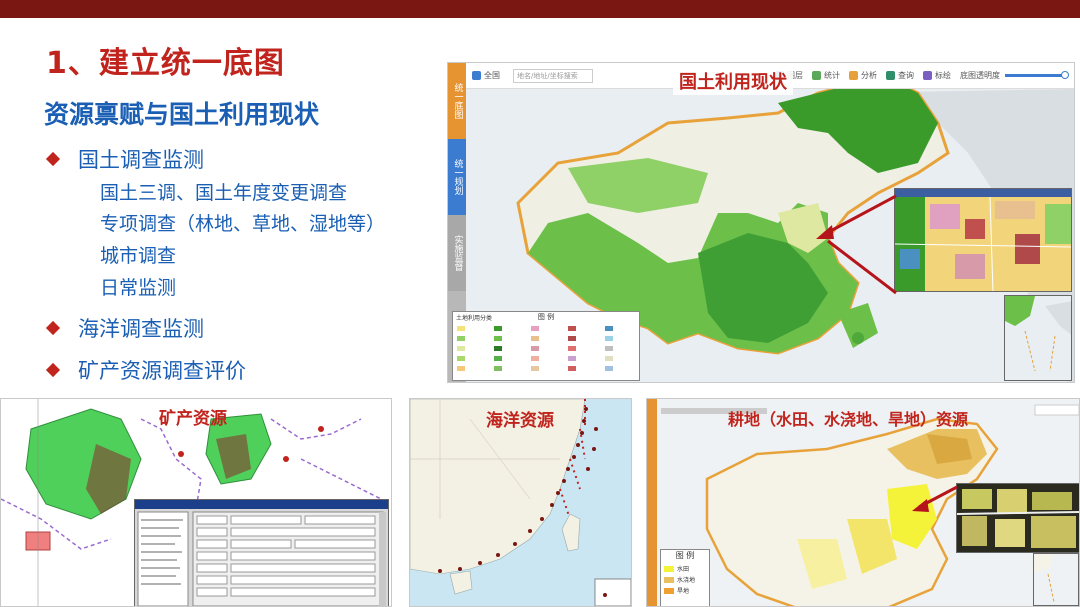 This screenshot has width=1080, height=607. What do you see at coordinates (182, 114) in the screenshot?
I see `slide-subtitle: 资源禀赋与国土利用现状` at bounding box center [182, 114].